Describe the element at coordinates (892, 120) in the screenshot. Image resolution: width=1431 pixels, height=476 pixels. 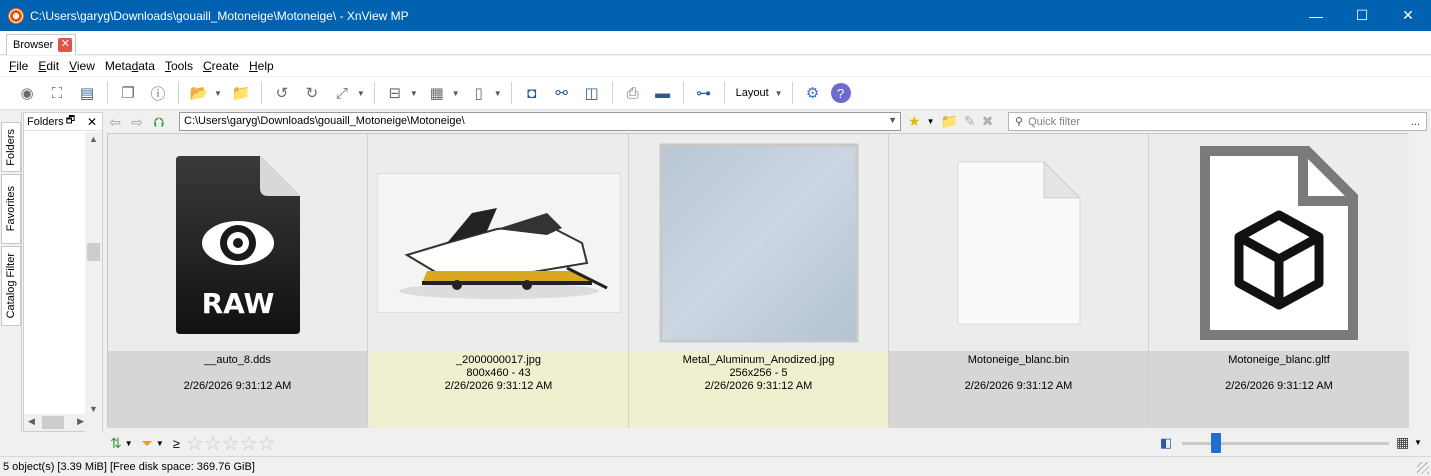
I see `path-dropdown-icon: ▼` at that location.